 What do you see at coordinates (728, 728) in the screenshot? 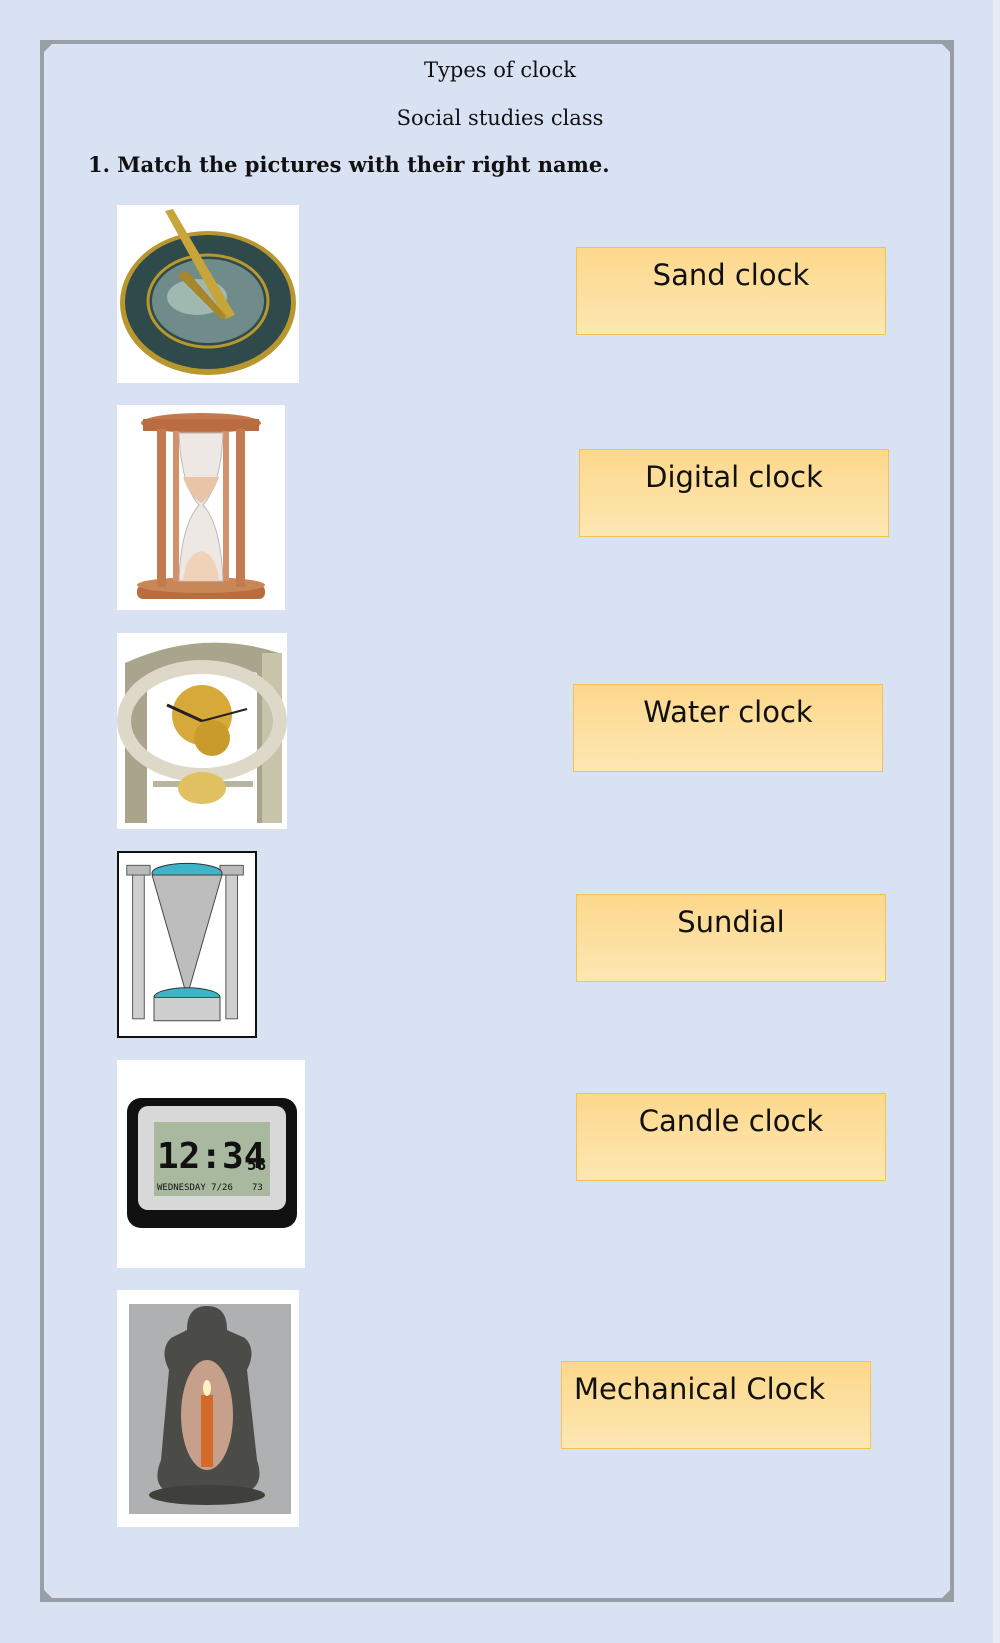
I see `label-water-clock: Water clock` at bounding box center [728, 728].